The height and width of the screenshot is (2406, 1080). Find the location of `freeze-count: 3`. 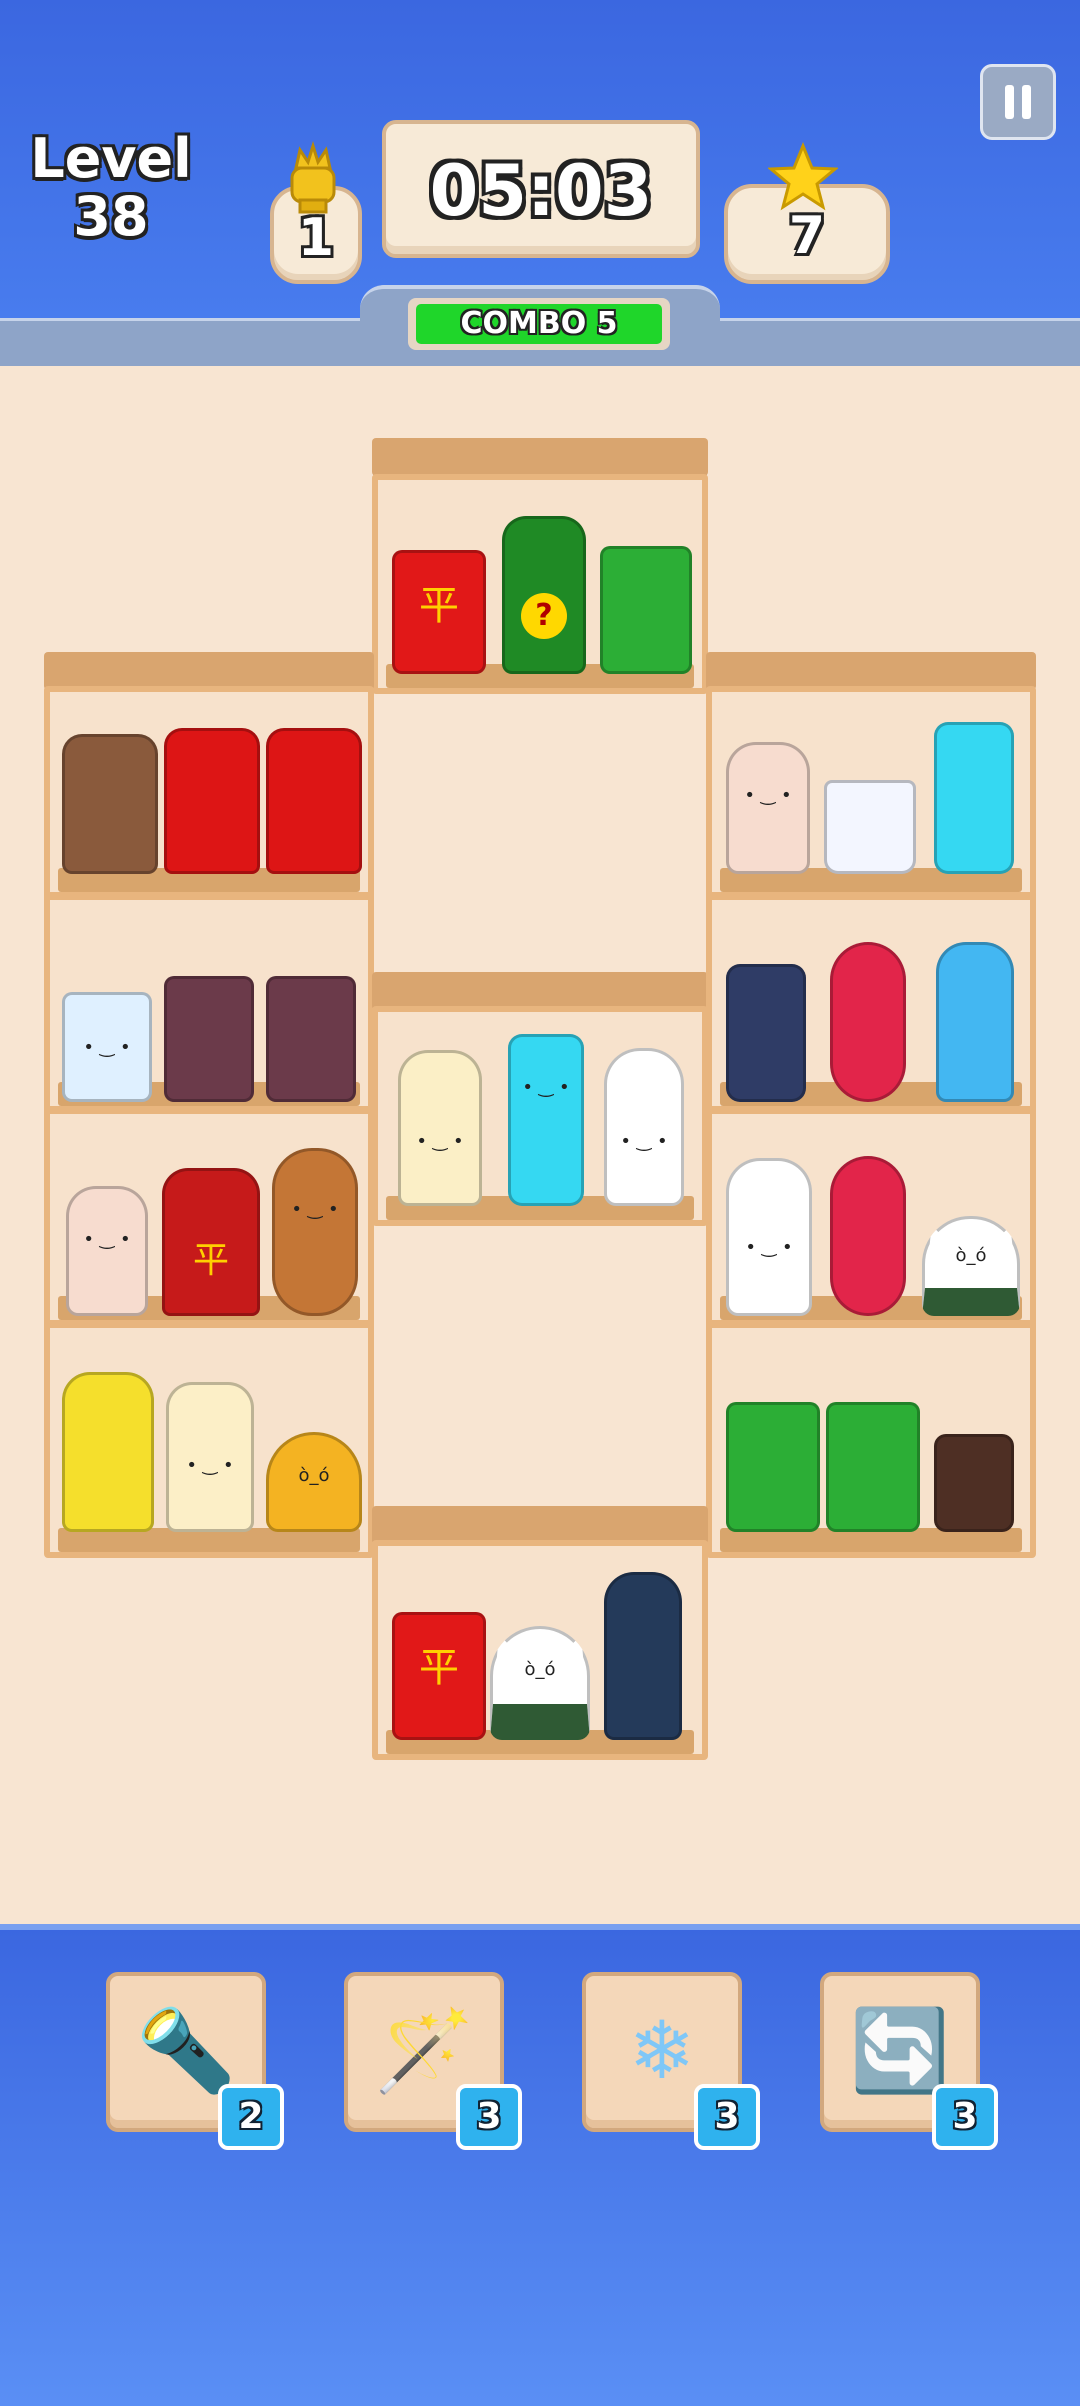

freeze-count: 3 is located at coordinates (727, 2117).